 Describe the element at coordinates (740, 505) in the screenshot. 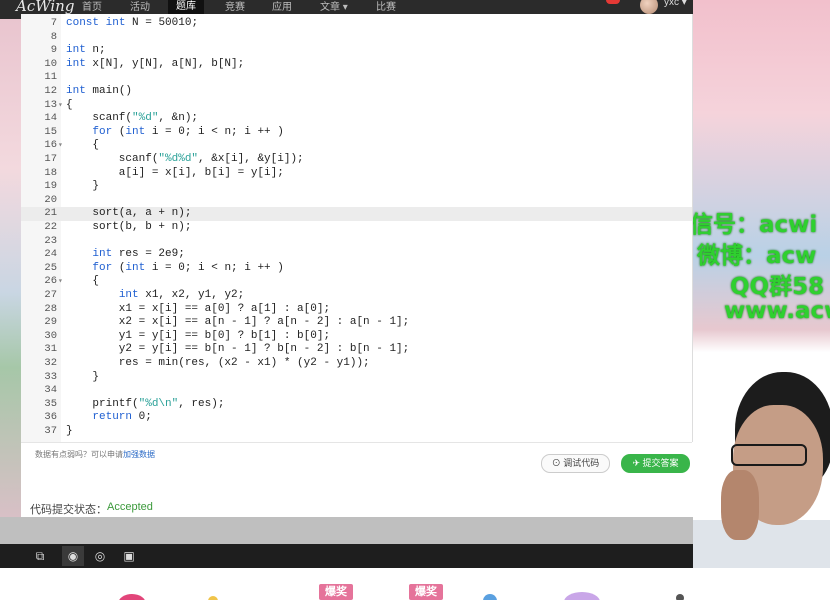

I see `person-hand` at that location.